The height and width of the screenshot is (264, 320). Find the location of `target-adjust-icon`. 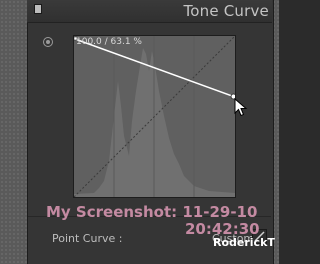

target-adjust-icon is located at coordinates (48, 42).